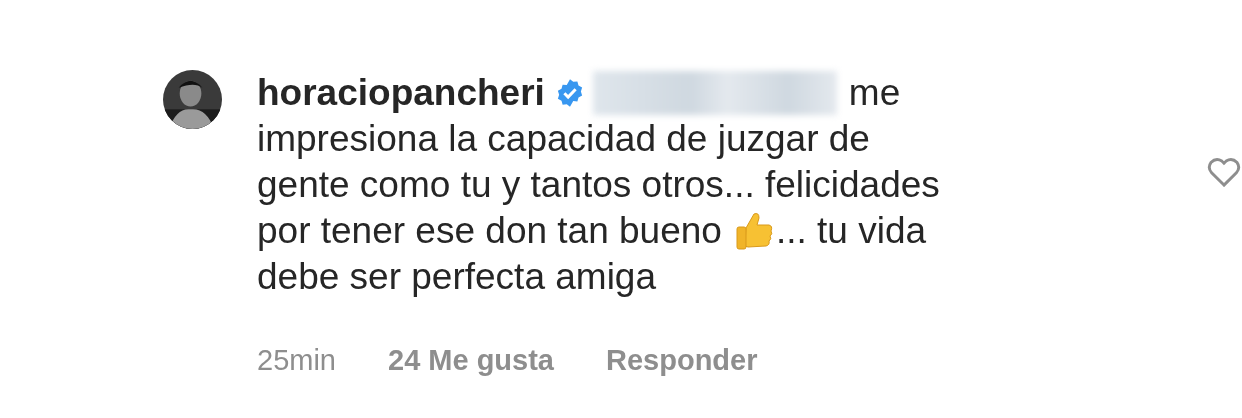 Image resolution: width=1242 pixels, height=418 pixels. Describe the element at coordinates (456, 277) in the screenshot. I see `comment-text: debe ser perfecta amiga` at that location.